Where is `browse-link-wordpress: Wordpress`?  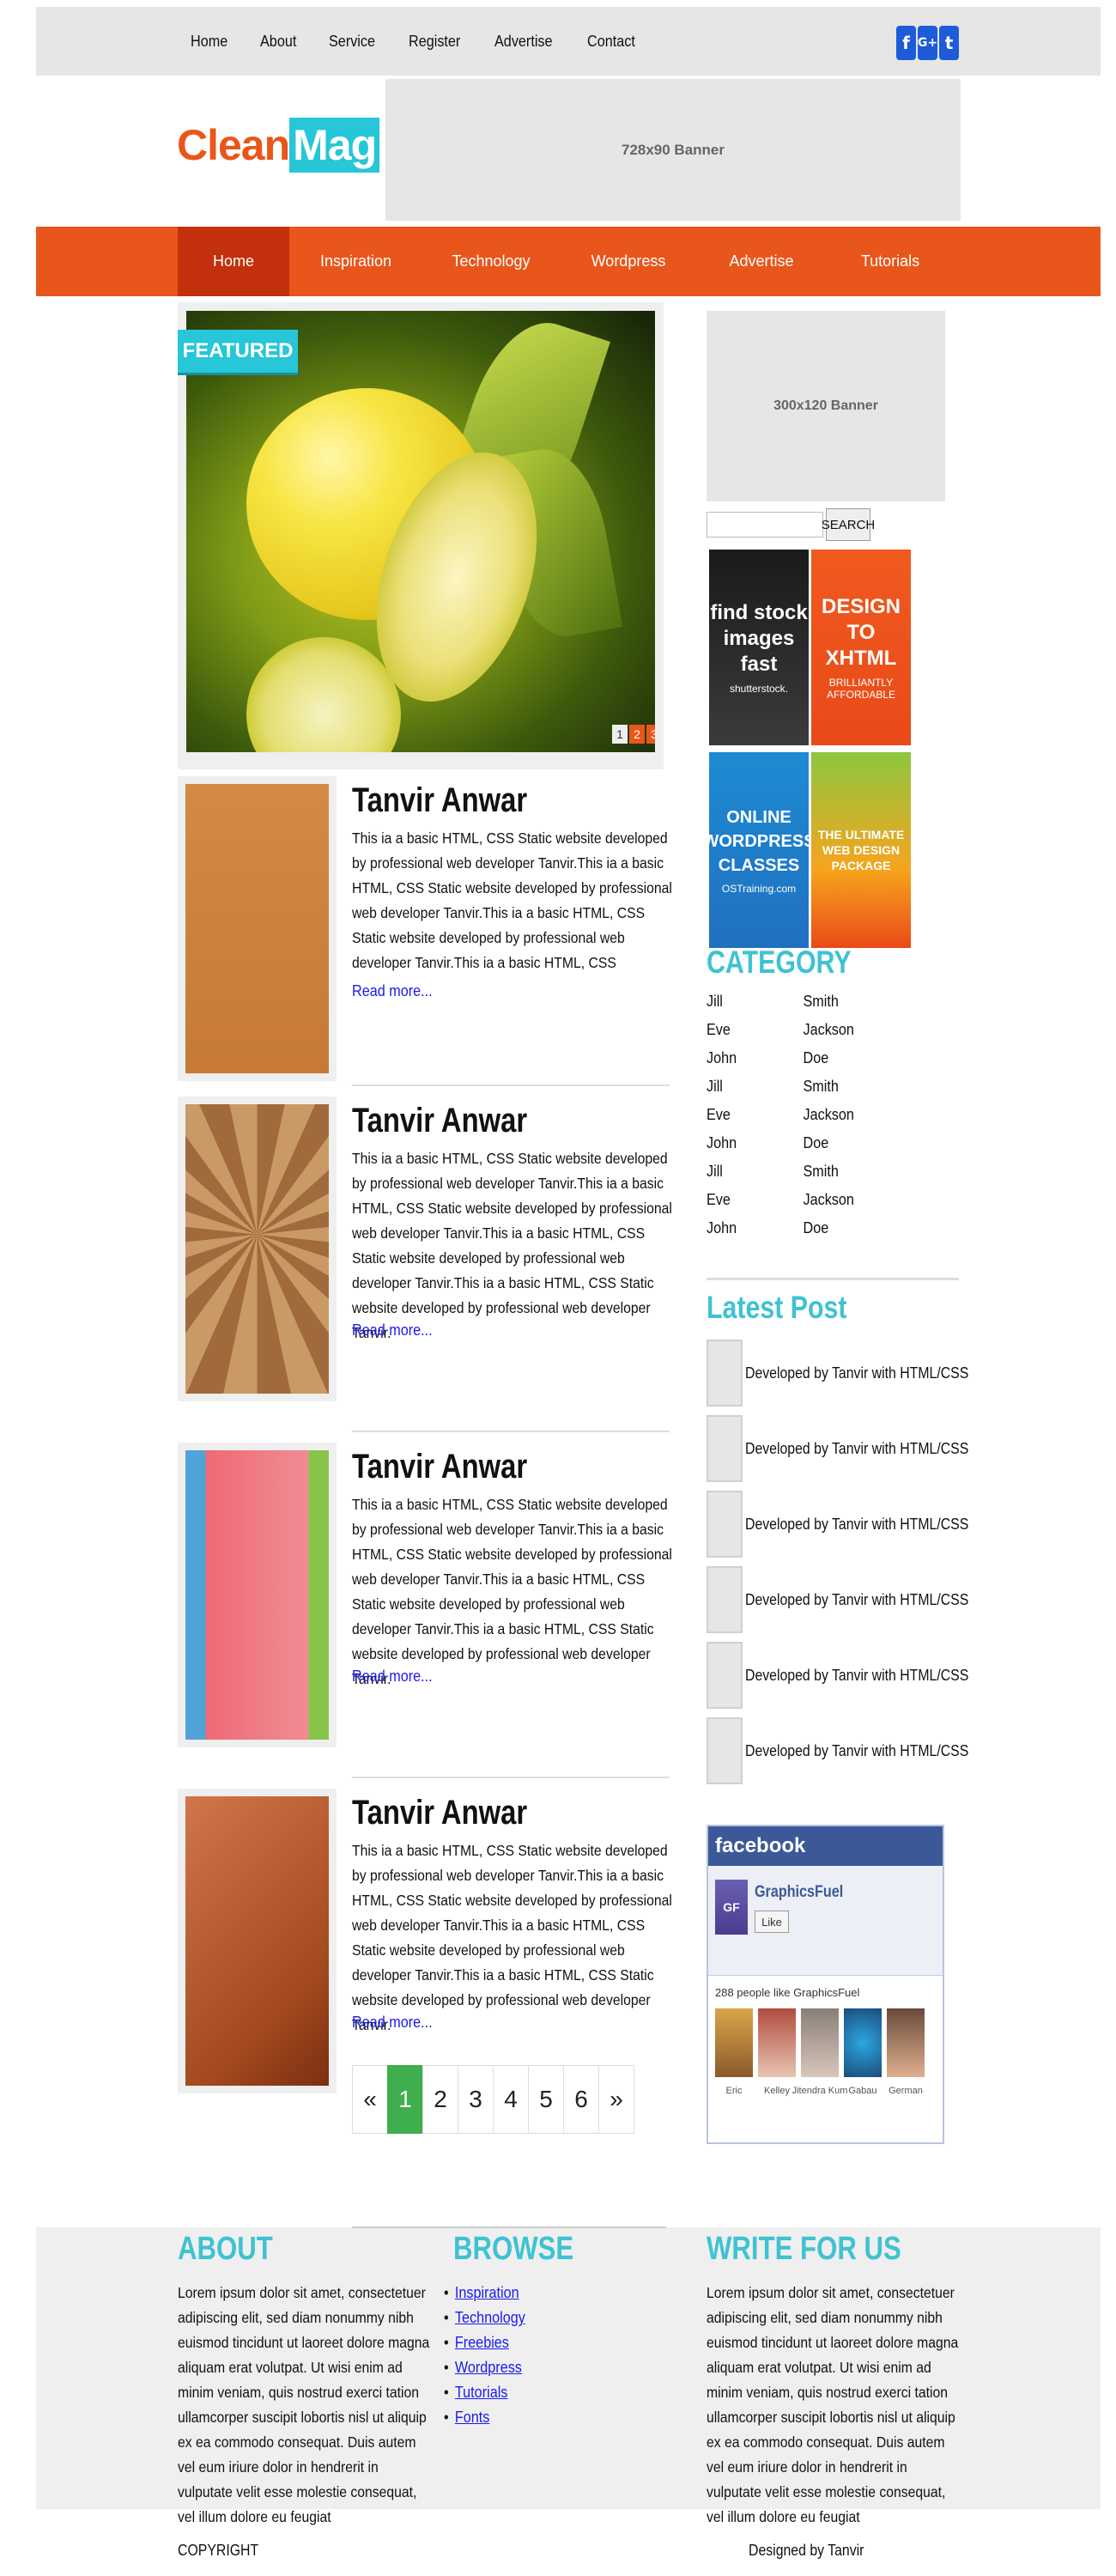 browse-link-wordpress: Wordpress is located at coordinates (489, 2368).